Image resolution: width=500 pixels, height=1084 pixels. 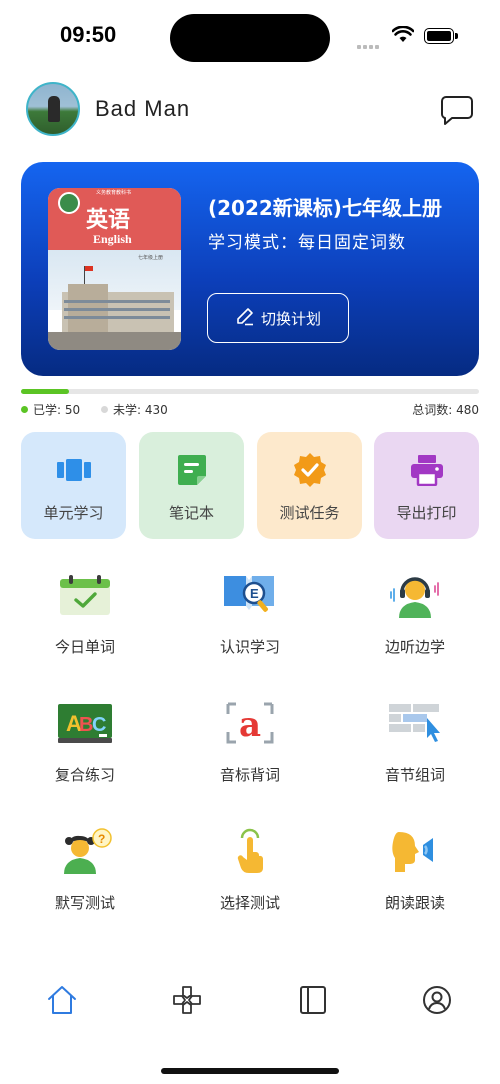 I want to click on headphones-person-icon, so click(x=415, y=595).